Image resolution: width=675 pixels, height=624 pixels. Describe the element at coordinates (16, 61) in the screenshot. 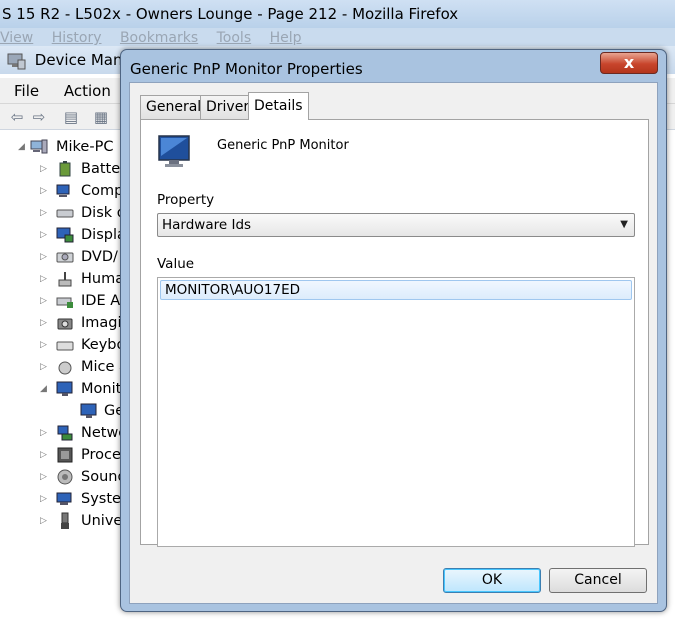

I see `device-manager-icon` at that location.